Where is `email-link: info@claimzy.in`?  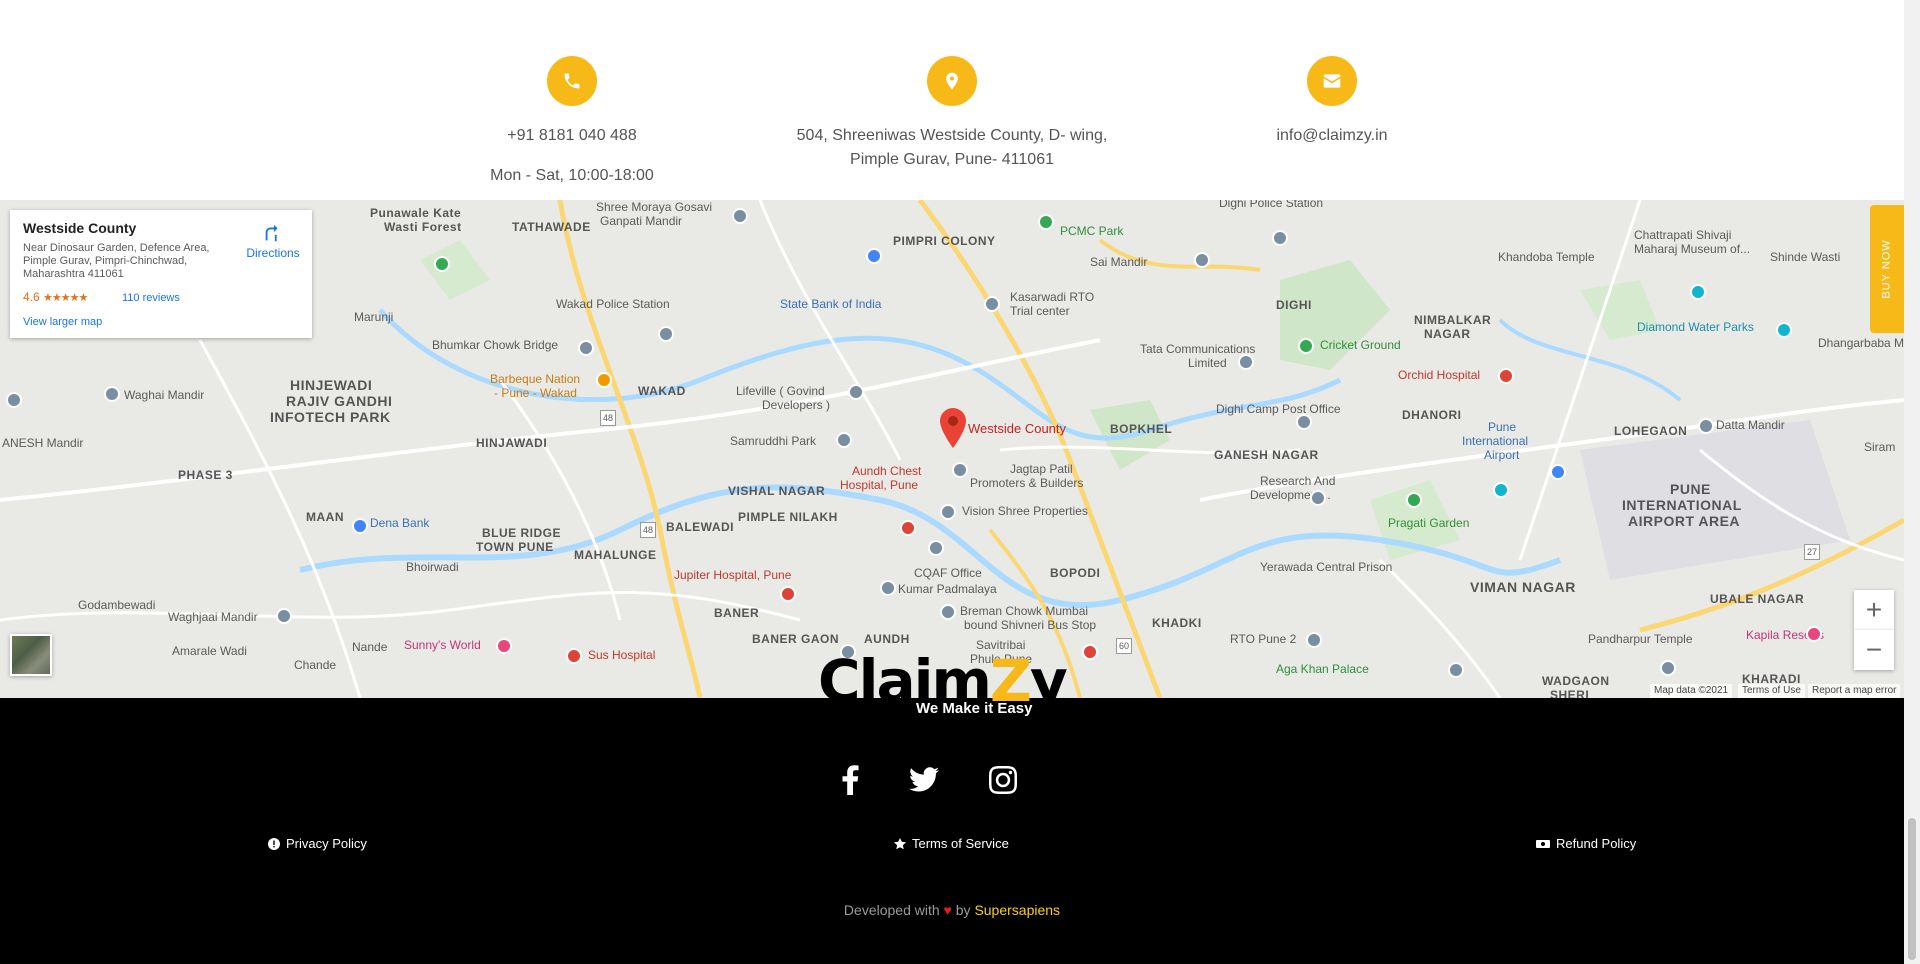 email-link: info@claimzy.in is located at coordinates (1332, 136).